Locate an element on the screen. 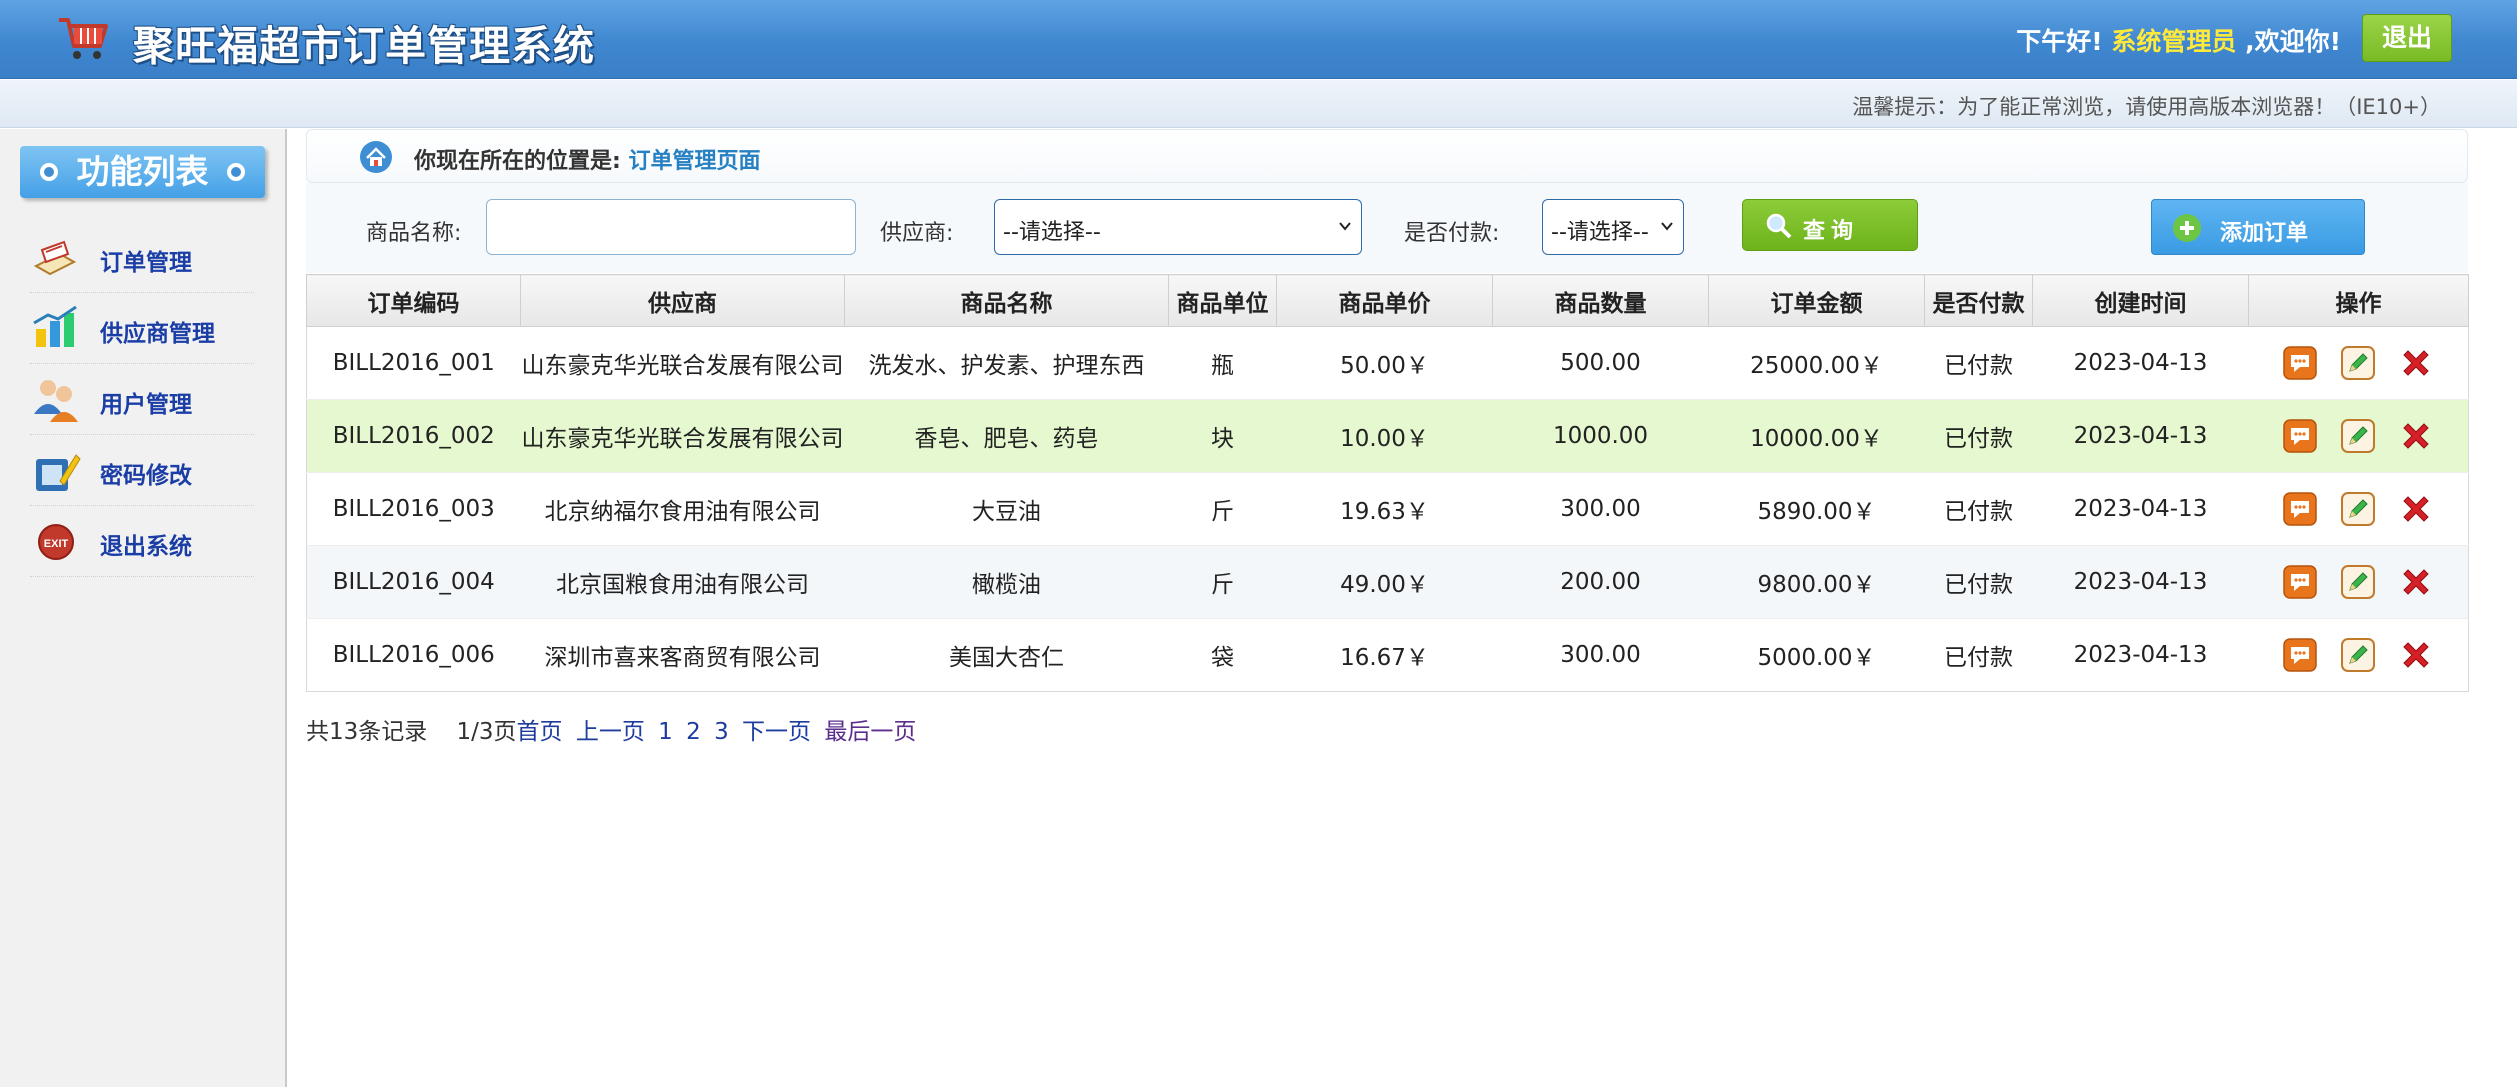  product-name-input is located at coordinates (671, 227).